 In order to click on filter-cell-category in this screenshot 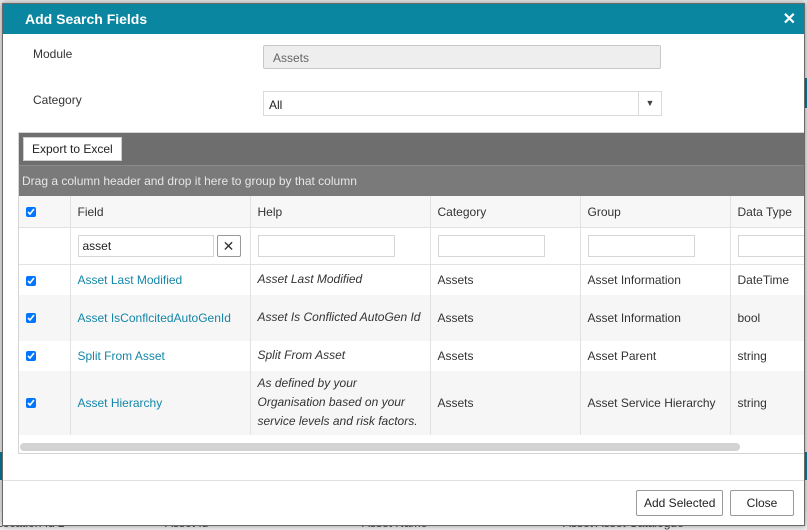, I will do `click(505, 246)`.